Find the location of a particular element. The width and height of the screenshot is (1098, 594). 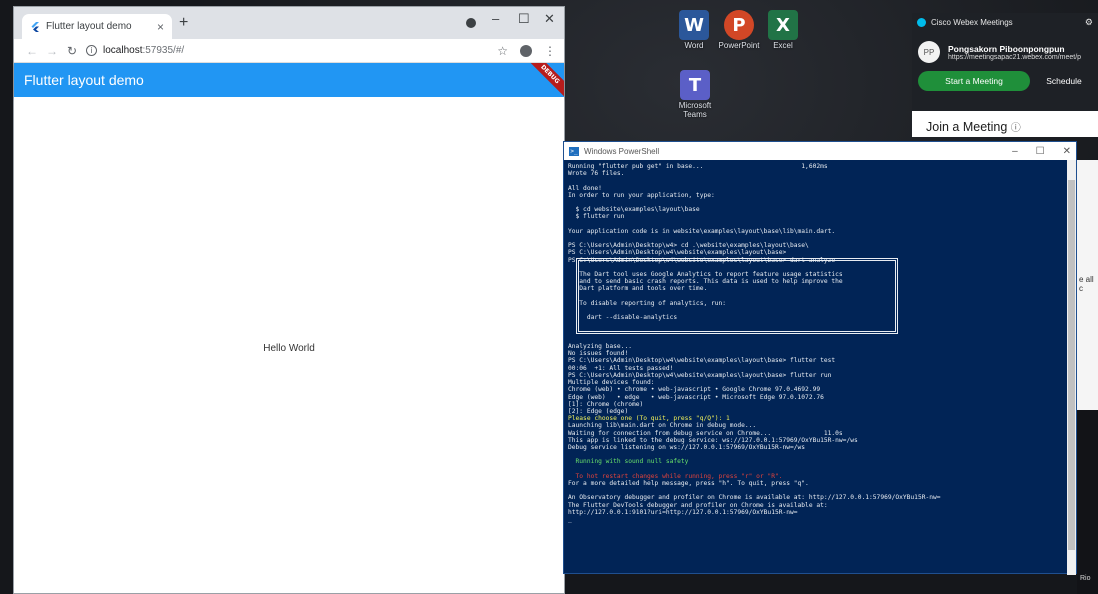

new-tab-button: + is located at coordinates (183, 23).